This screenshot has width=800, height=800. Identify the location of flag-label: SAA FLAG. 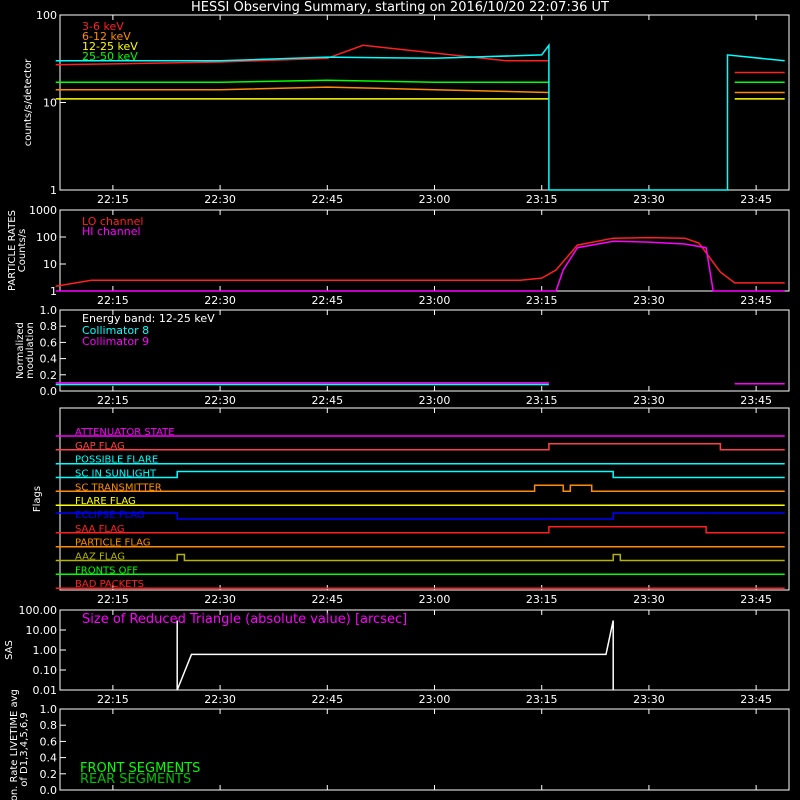
(100, 529).